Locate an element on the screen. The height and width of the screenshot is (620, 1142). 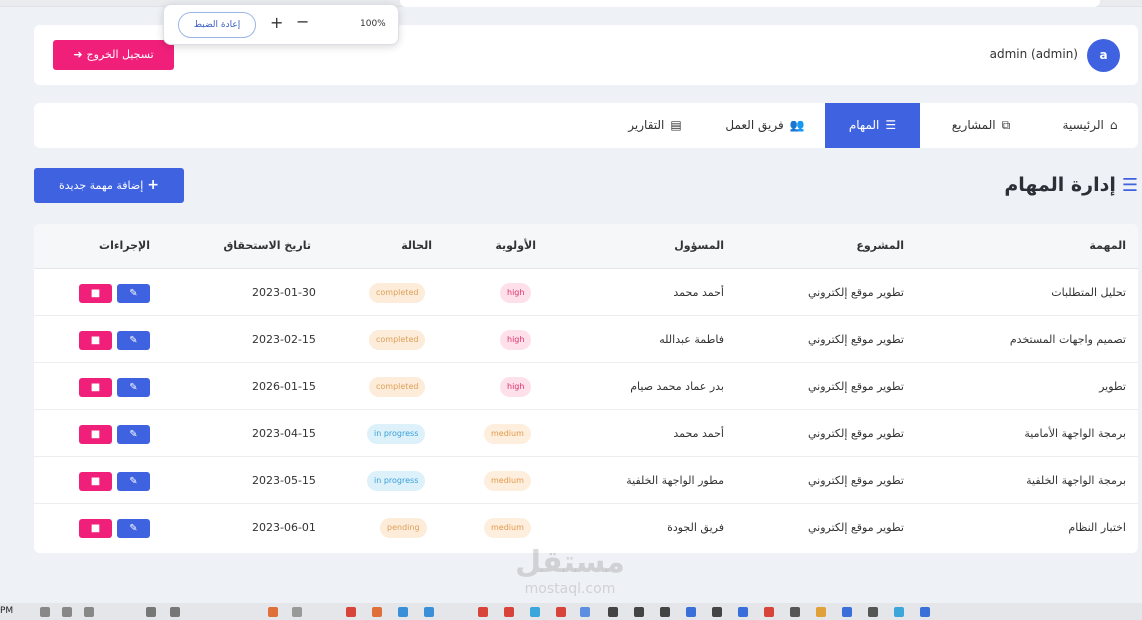
zoom-in-button: + is located at coordinates (276, 22).